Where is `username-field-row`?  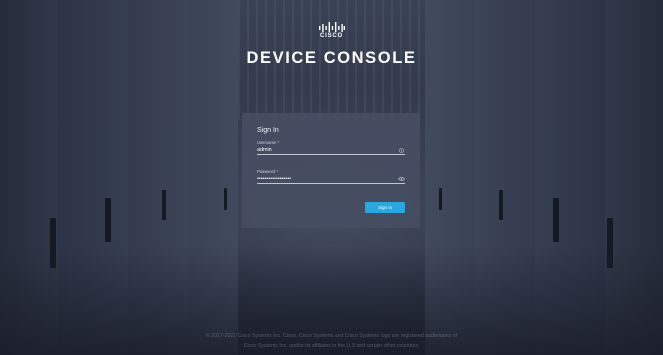
username-field-row is located at coordinates (331, 150).